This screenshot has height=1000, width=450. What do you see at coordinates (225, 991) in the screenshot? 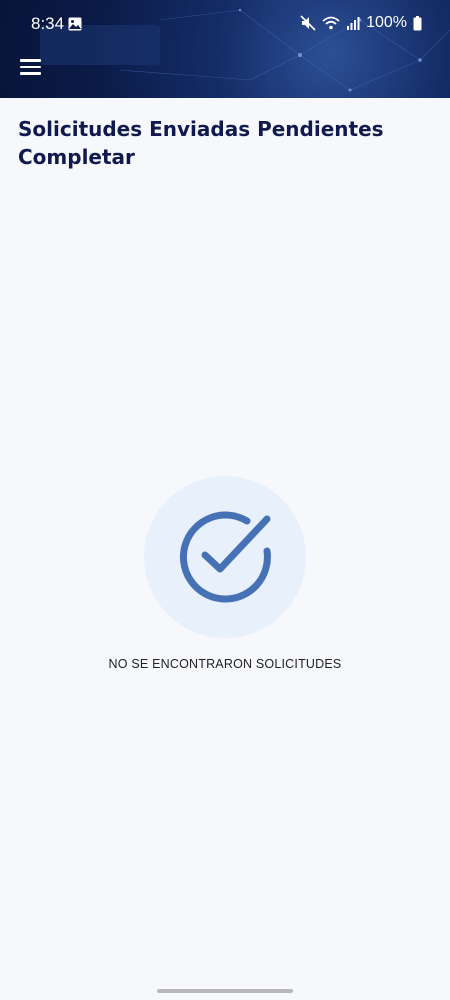
I see `home-indicator` at bounding box center [225, 991].